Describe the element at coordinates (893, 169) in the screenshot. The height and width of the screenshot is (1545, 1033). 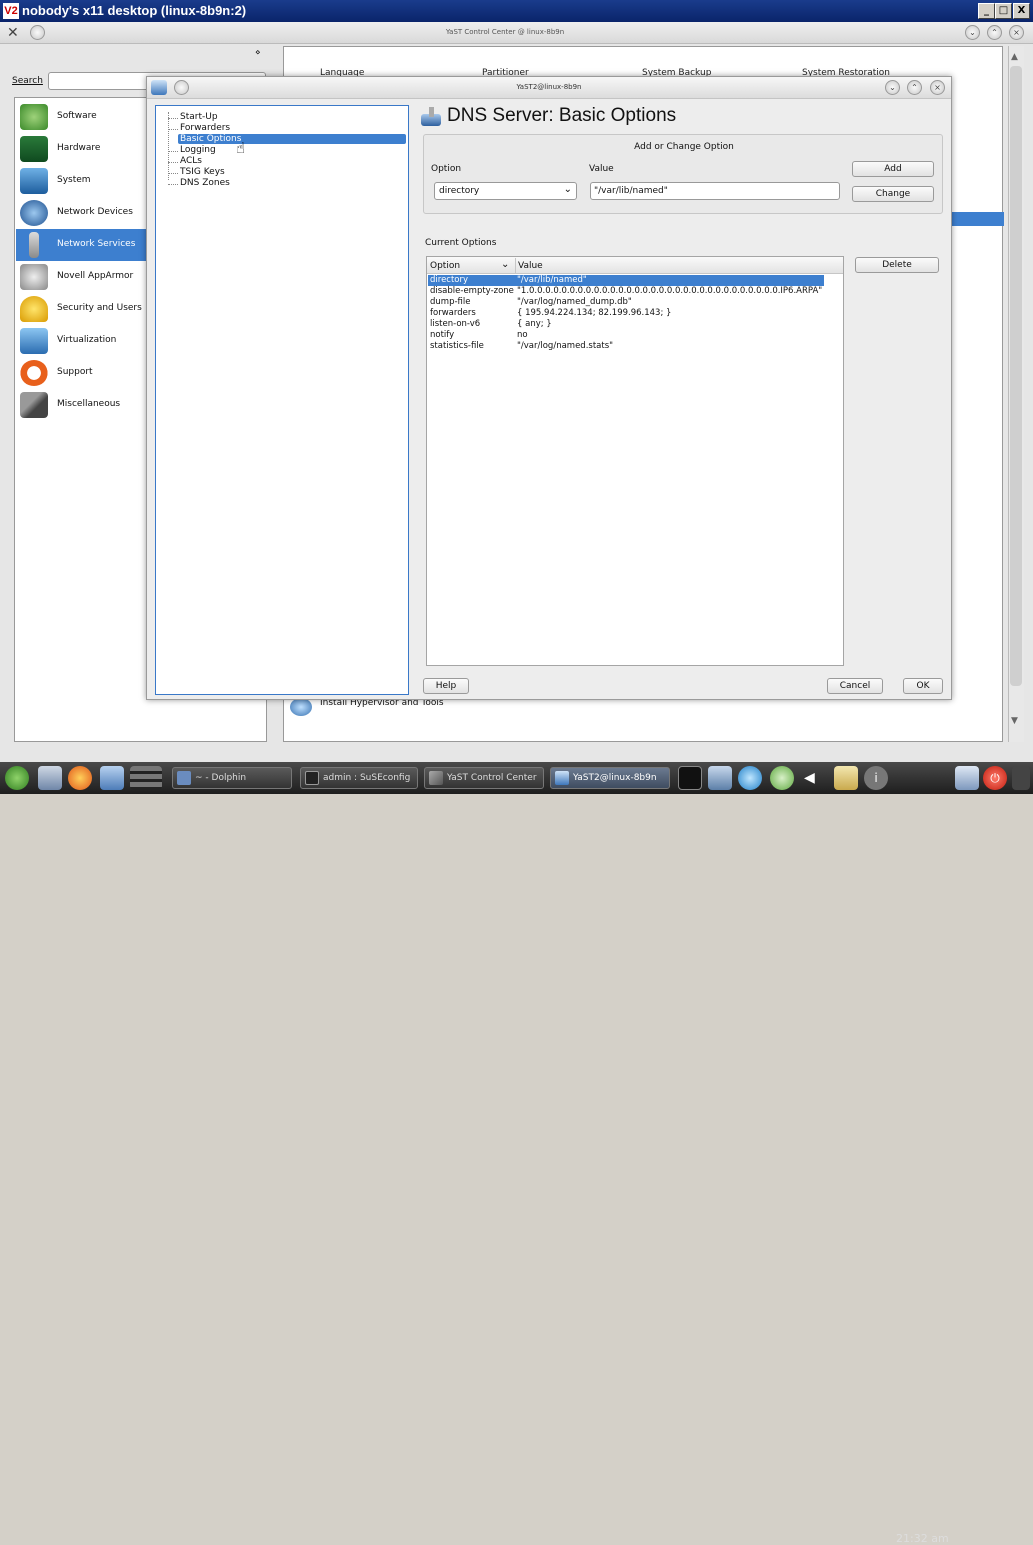
I see `add-button: Add` at that location.